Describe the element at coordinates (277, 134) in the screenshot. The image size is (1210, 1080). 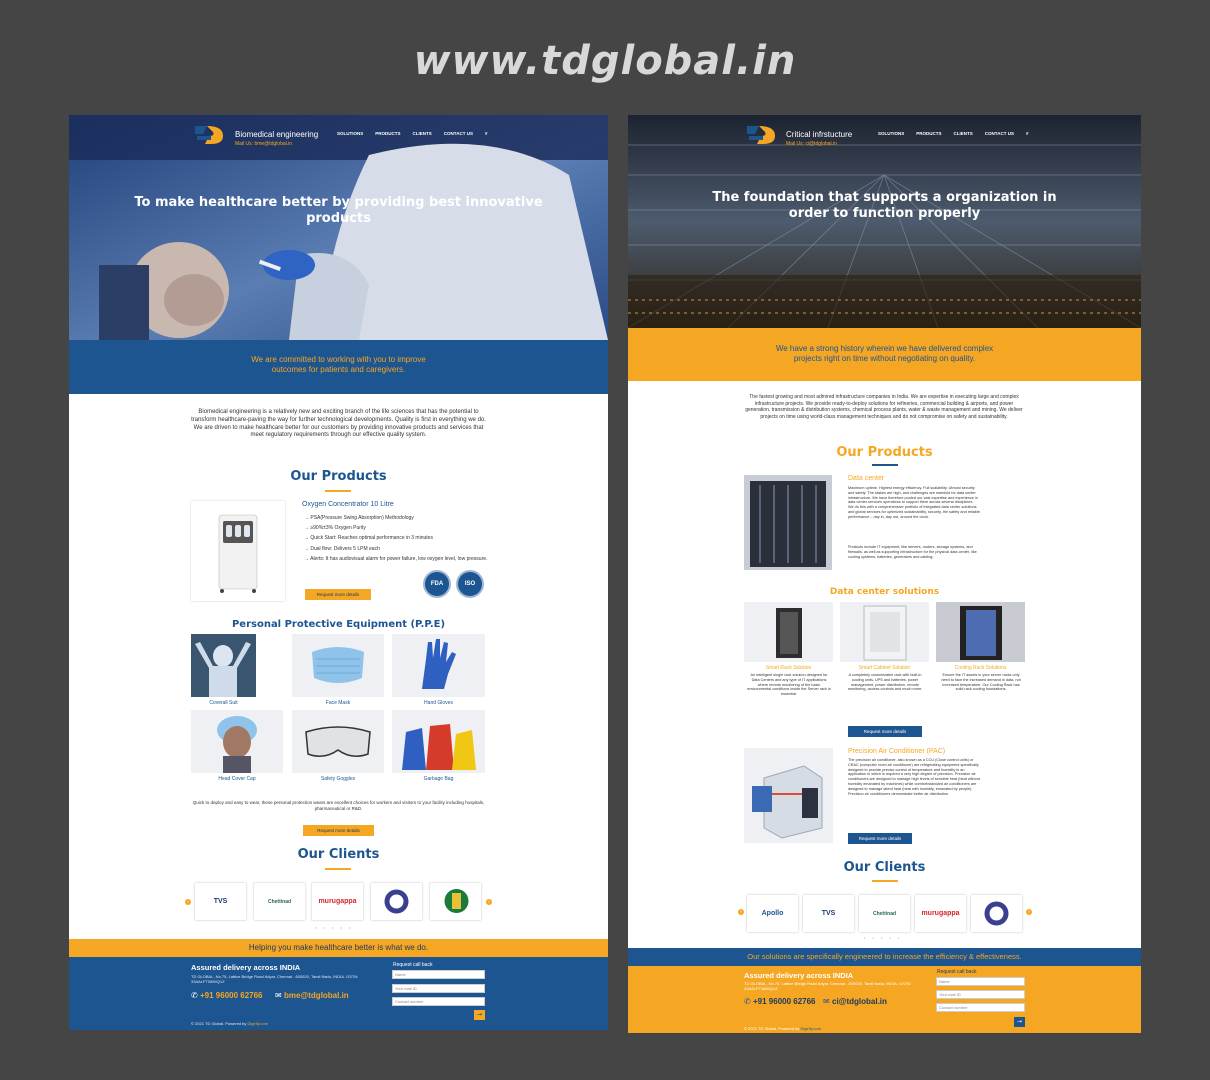
I see `brand-title: Biomedical engineering` at that location.